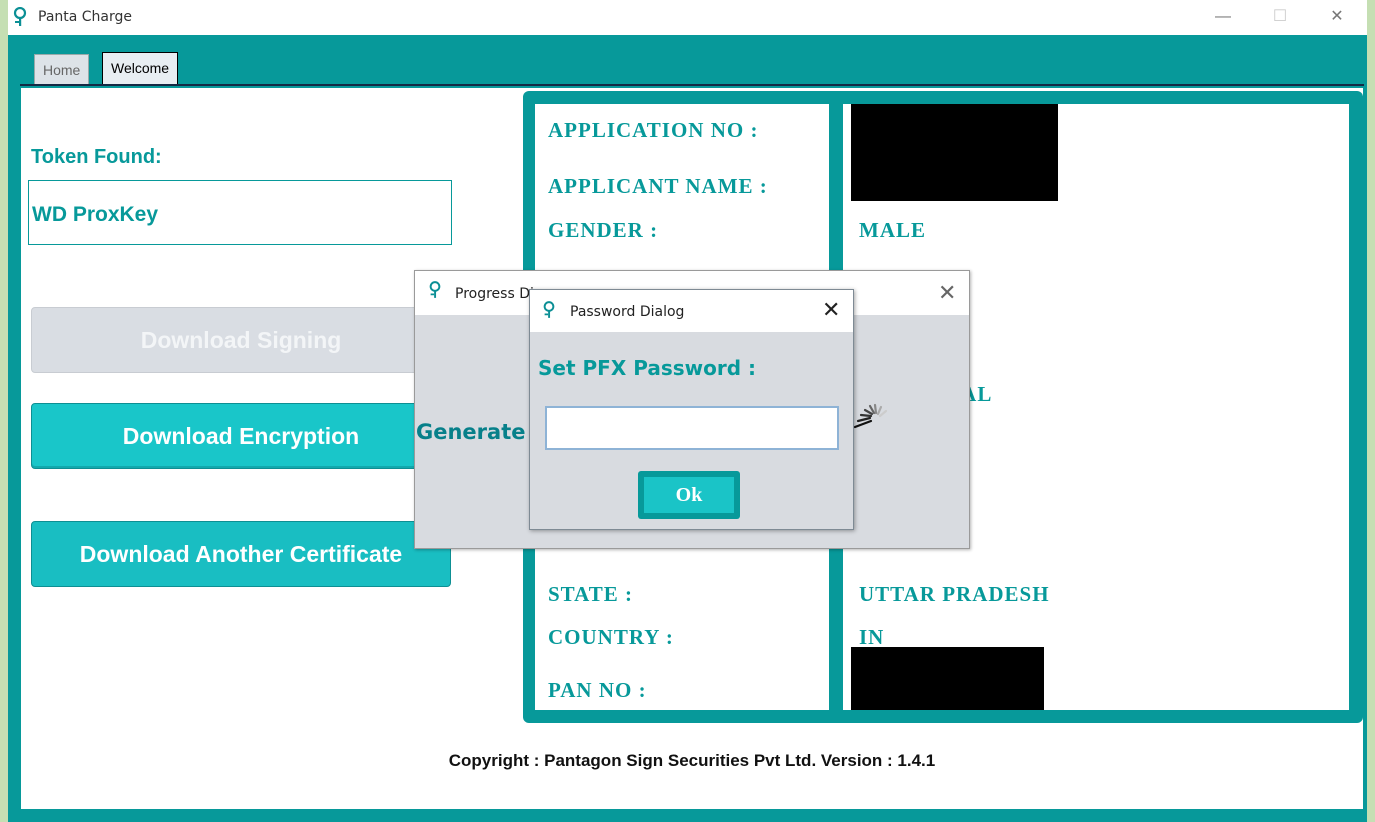  I want to click on progress-dialog-close-button: ✕, so click(947, 293).